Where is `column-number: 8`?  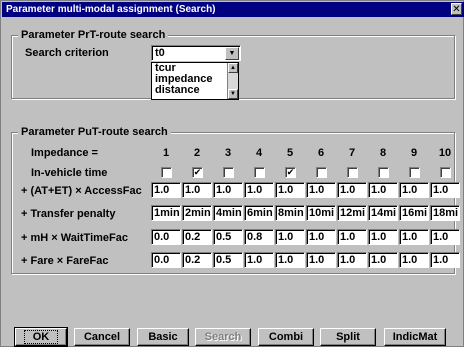 column-number: 8 is located at coordinates (383, 153).